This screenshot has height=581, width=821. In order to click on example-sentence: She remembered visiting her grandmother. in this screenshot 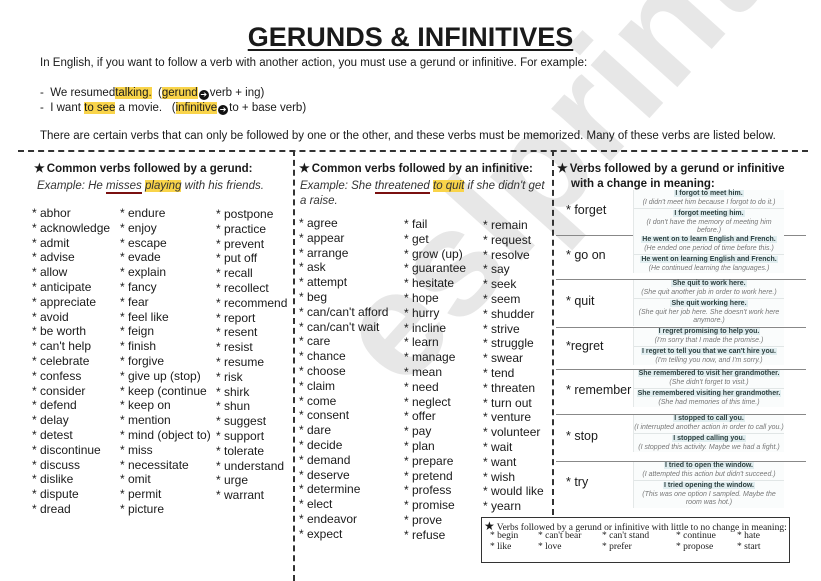, I will do `click(709, 393)`.